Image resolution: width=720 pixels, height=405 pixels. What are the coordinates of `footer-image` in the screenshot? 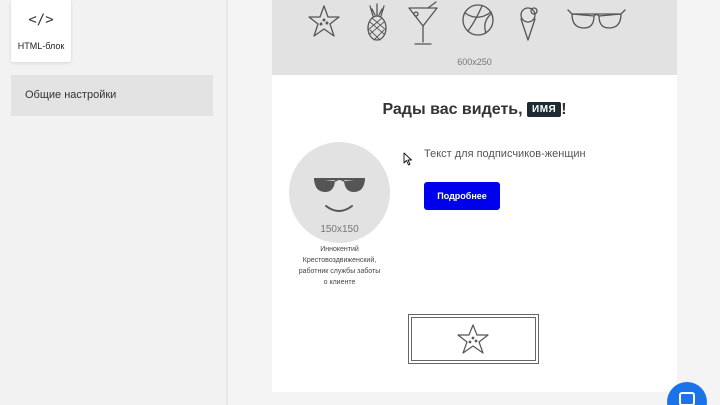 It's located at (473, 339).